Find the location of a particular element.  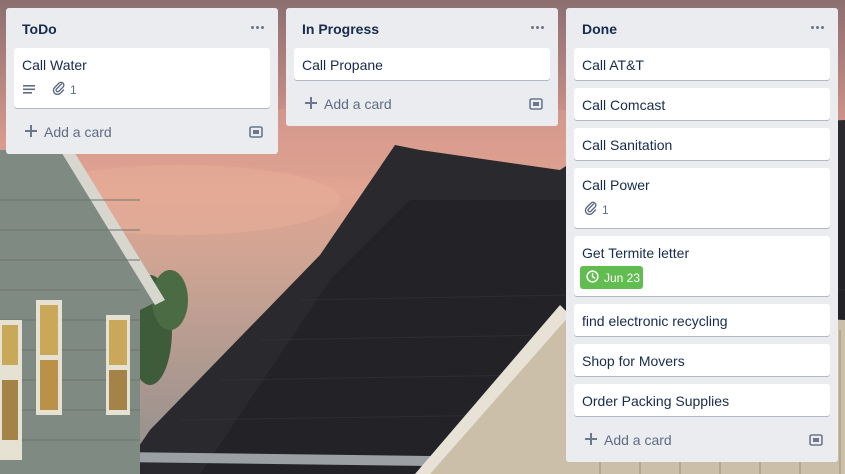

list-todo: ToDo Call Water 1 Add a card is located at coordinates (142, 81).